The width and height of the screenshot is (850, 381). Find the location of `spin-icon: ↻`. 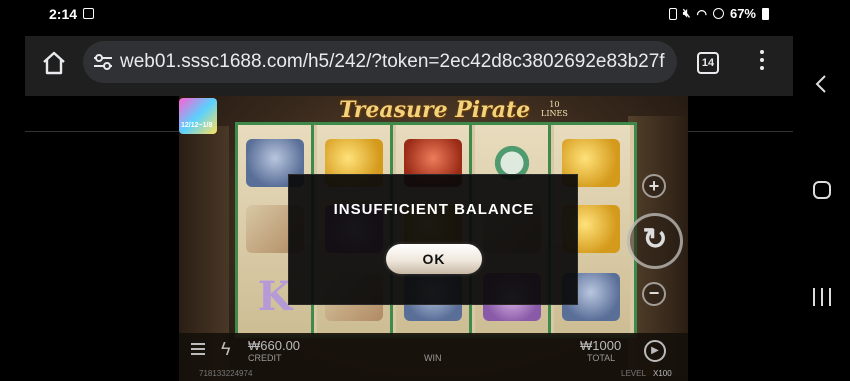

spin-icon: ↻ is located at coordinates (655, 241).